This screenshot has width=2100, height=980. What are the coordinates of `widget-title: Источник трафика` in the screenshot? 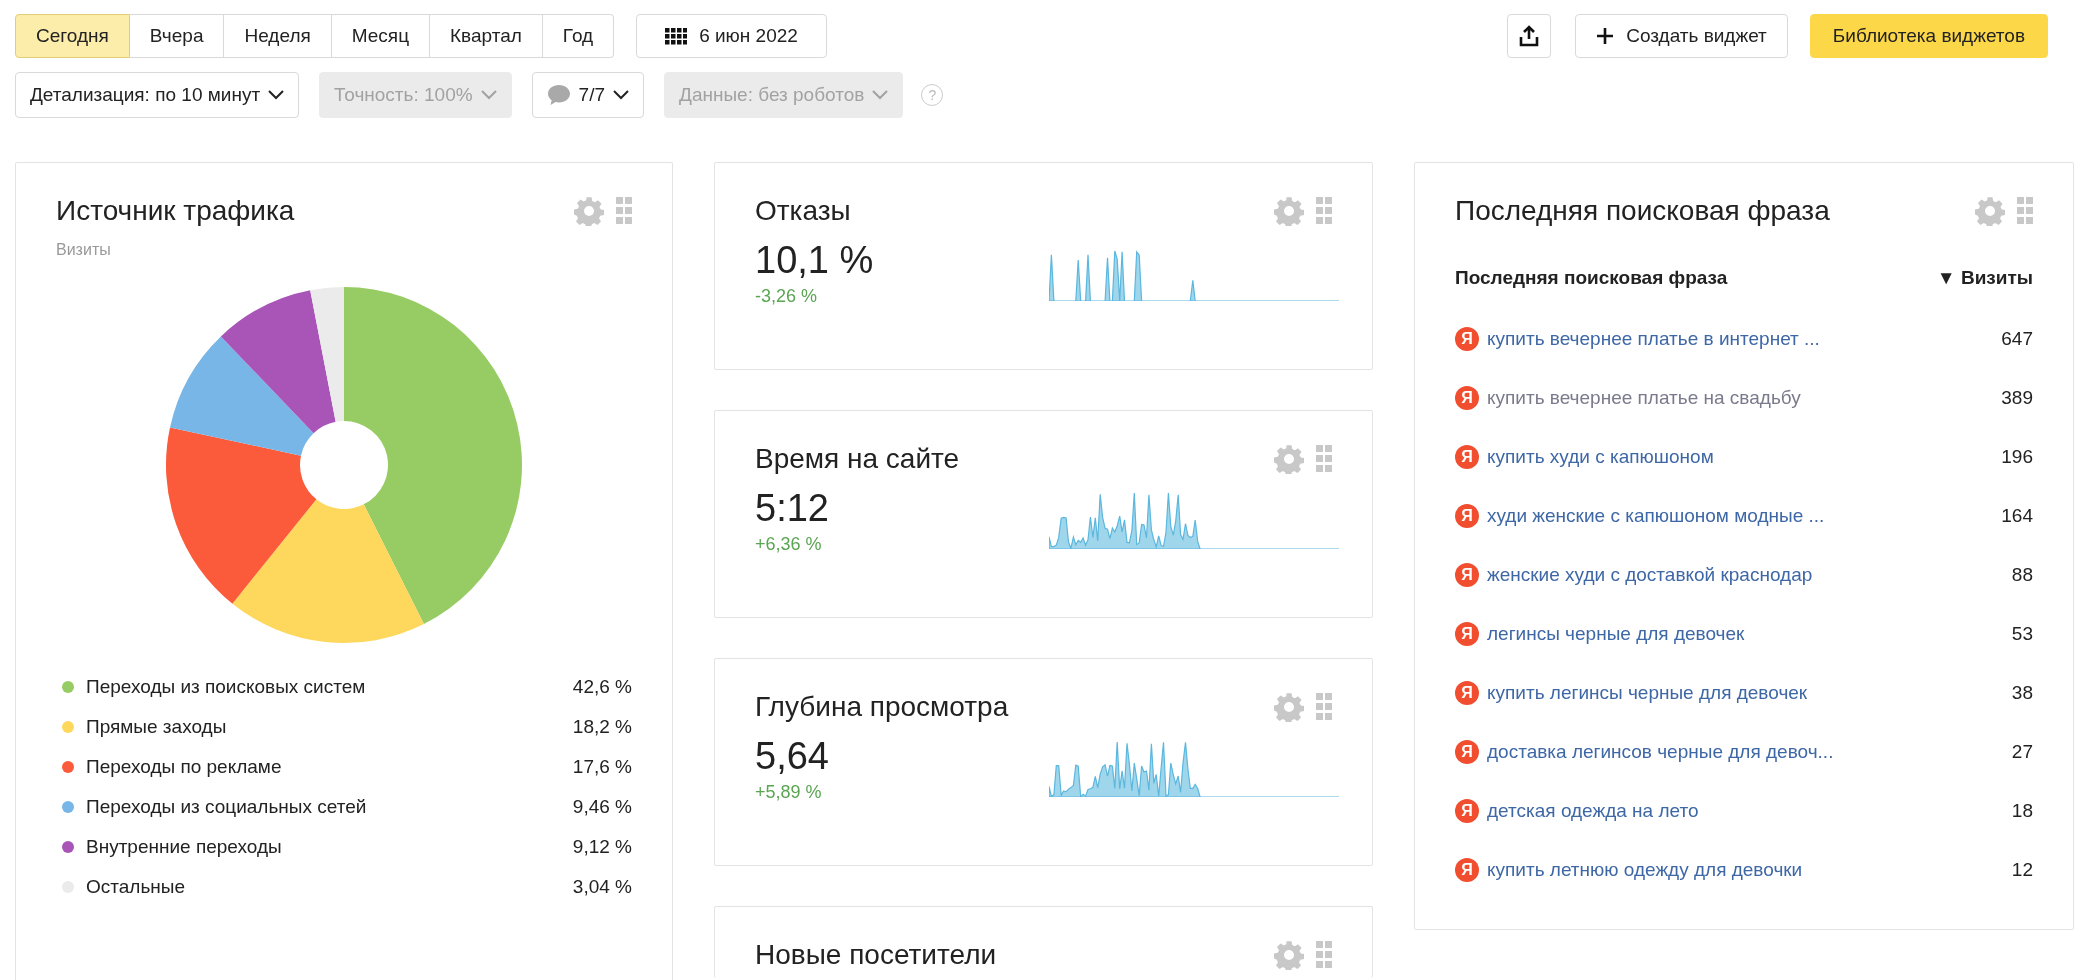 It's located at (176, 211).